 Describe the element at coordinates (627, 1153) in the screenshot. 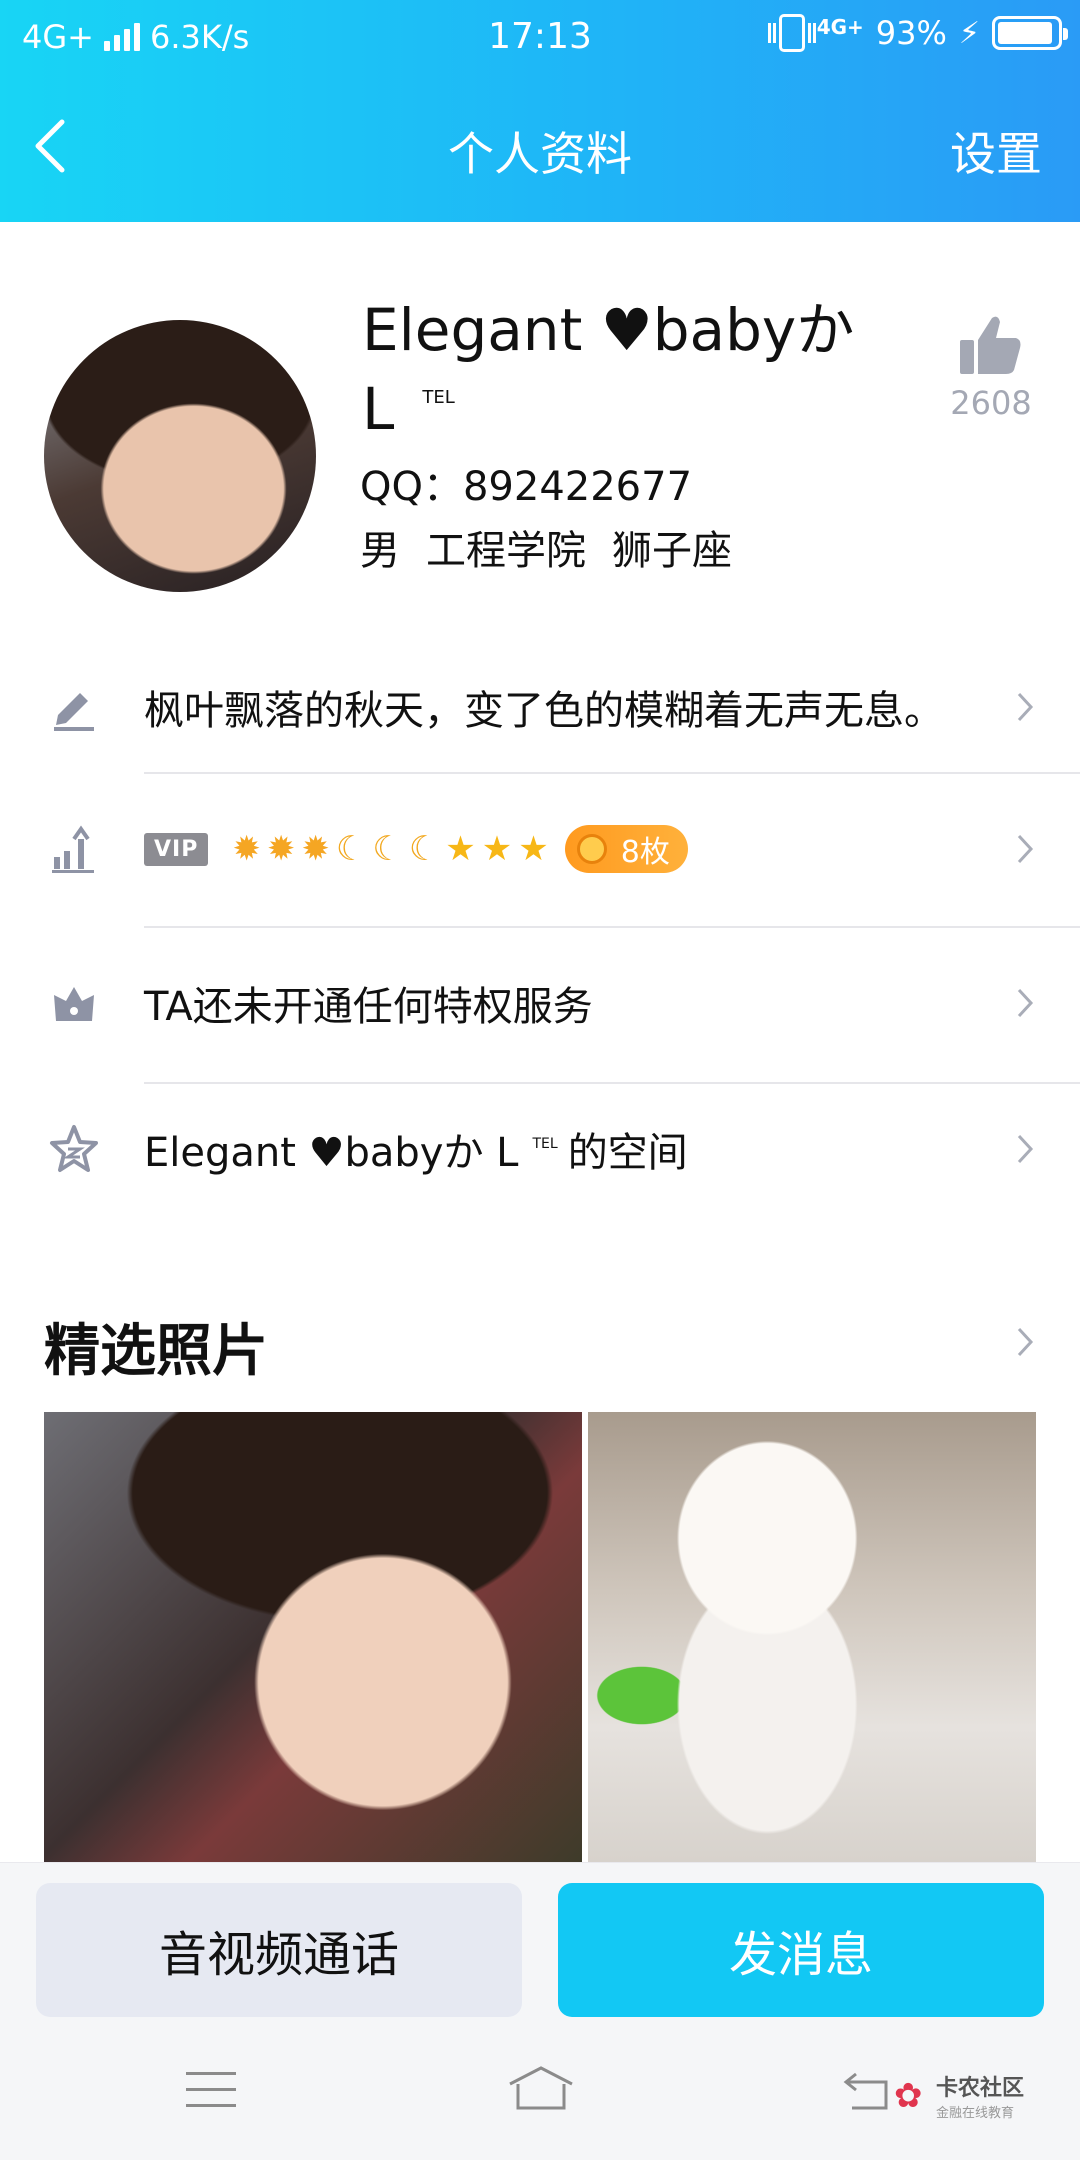

I see `qzone-tail: 的空间` at that location.